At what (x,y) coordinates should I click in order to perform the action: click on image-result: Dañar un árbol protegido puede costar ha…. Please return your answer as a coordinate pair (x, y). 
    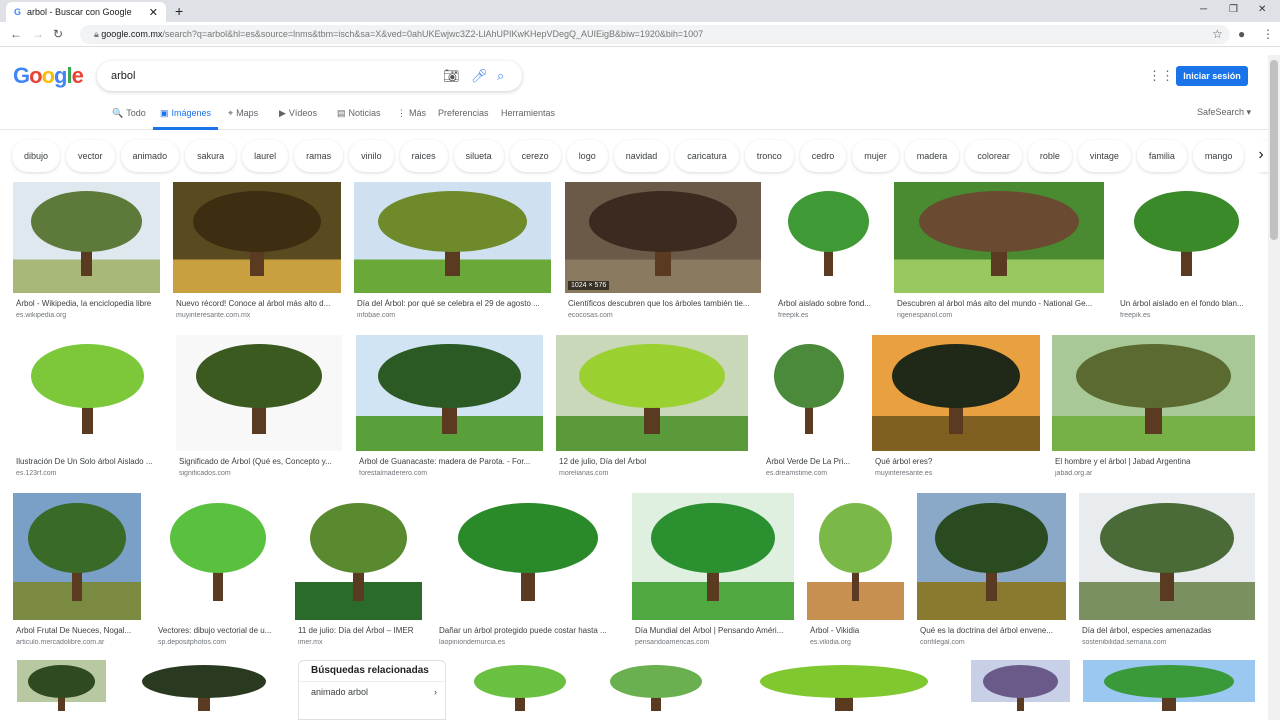
    Looking at the image, I should click on (528, 569).